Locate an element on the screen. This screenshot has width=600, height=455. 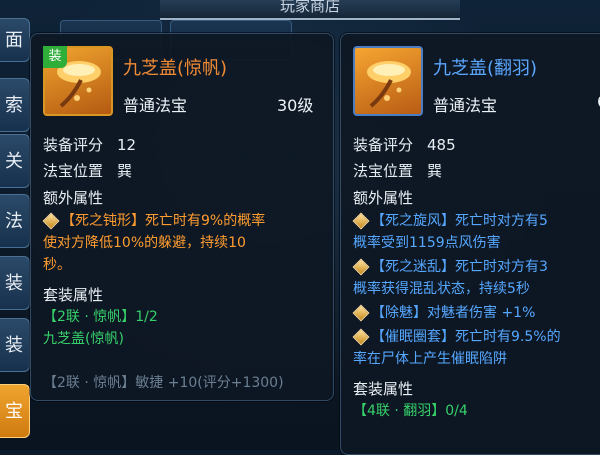
extra-attr-line: 【死之迷乱】死亡时对方有3 is located at coordinates (476, 267).